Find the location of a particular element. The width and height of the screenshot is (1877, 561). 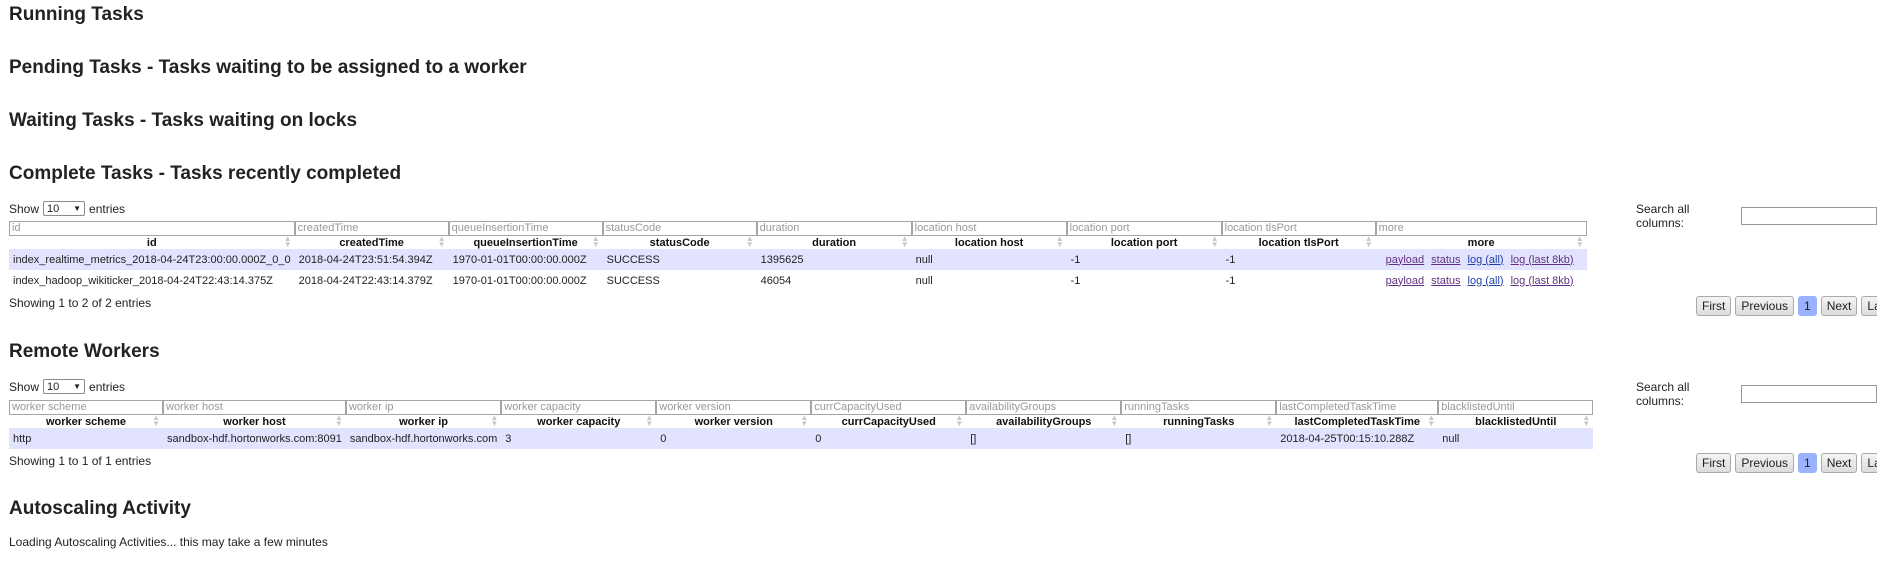

column-header-lastcompletedtasktime: lastCompletedTaskTime ▲ ▼ is located at coordinates (1357, 421).